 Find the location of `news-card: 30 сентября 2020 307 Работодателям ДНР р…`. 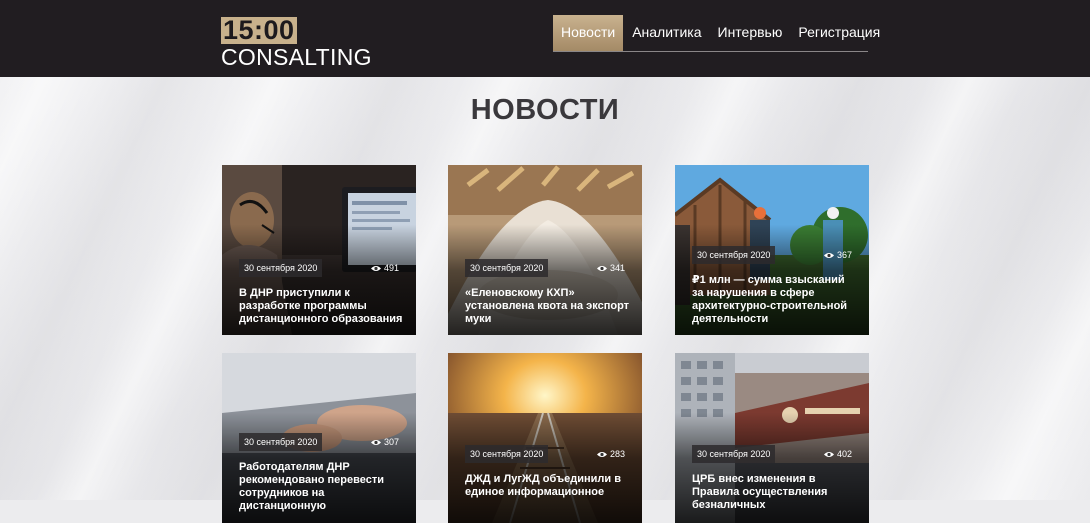

news-card: 30 сентября 2020 307 Работодателям ДНР р… is located at coordinates (319, 438).